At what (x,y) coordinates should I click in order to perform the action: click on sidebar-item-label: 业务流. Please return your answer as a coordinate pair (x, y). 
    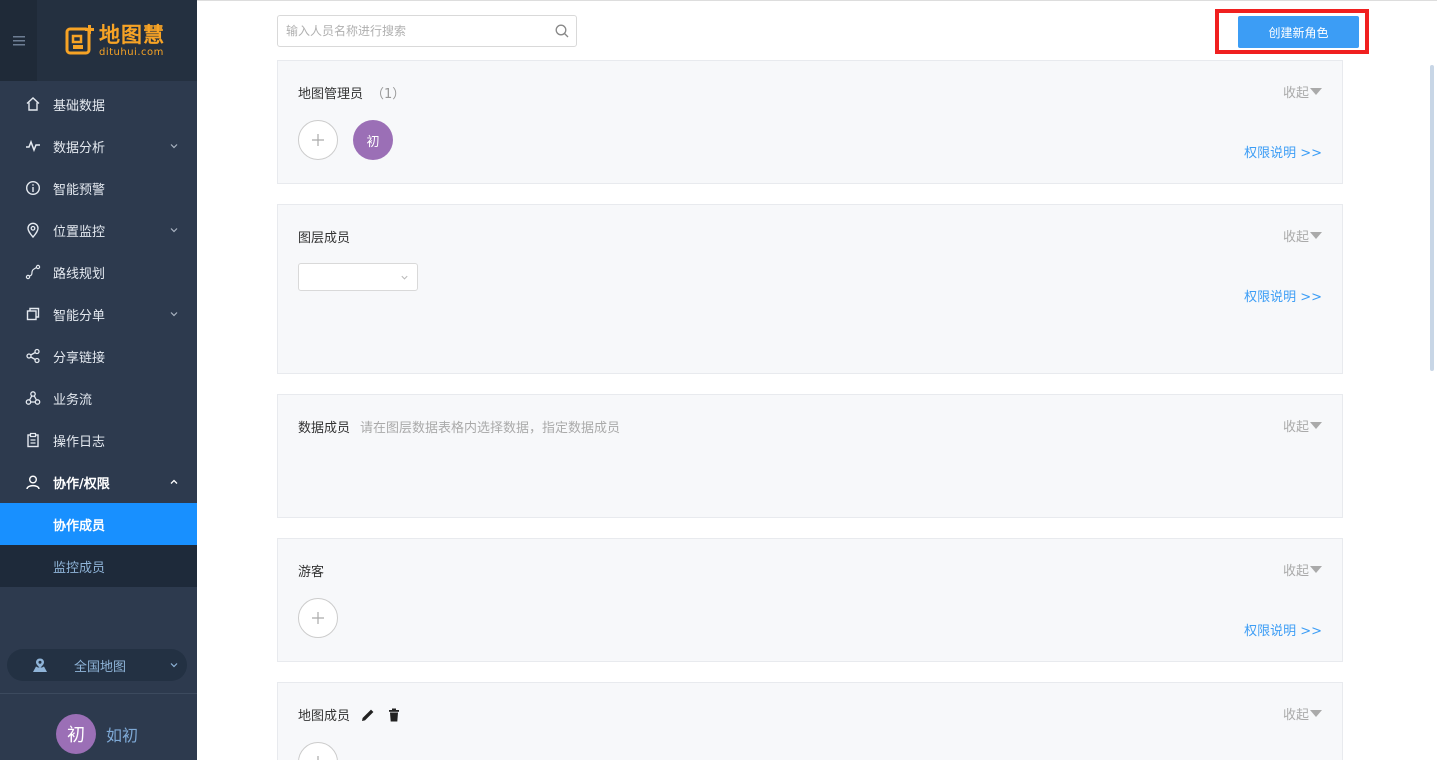
    Looking at the image, I should click on (73, 400).